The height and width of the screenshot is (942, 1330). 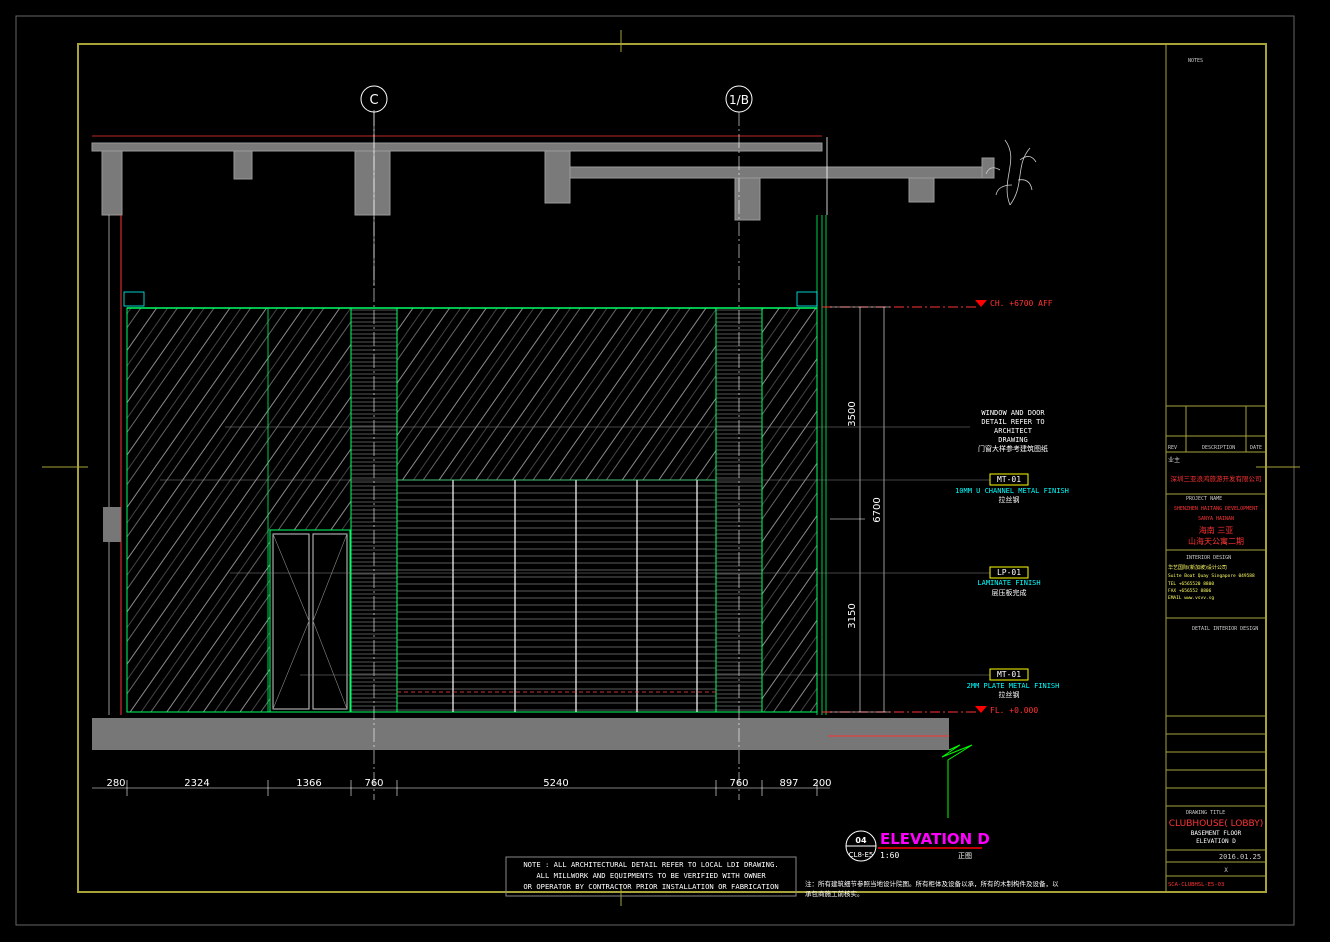 What do you see at coordinates (834, 893) in the screenshot?
I see `note-cn-2: 承包商施工前核实。` at bounding box center [834, 893].